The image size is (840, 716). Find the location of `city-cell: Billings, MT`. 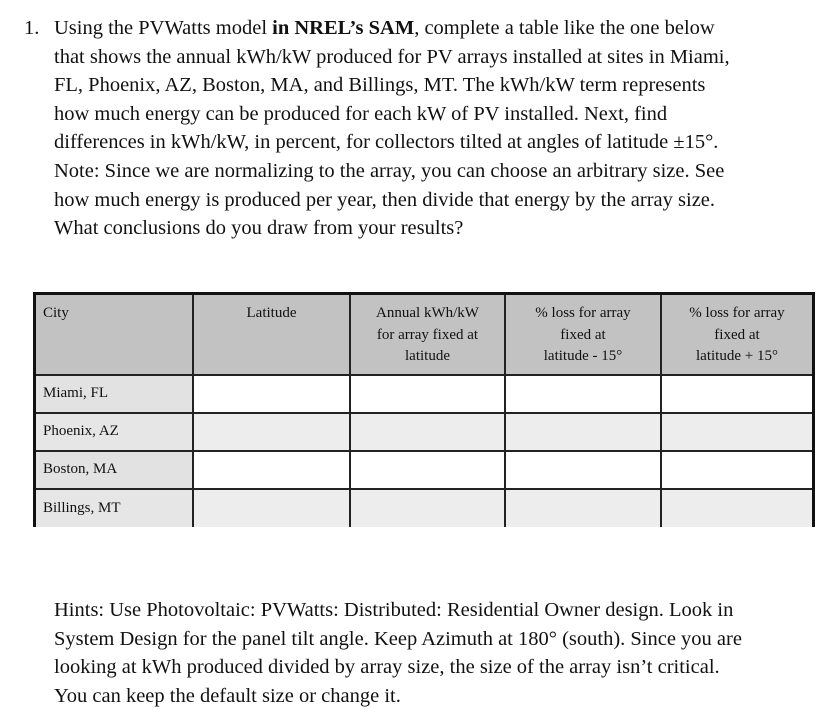

city-cell: Billings, MT is located at coordinates (115, 507).